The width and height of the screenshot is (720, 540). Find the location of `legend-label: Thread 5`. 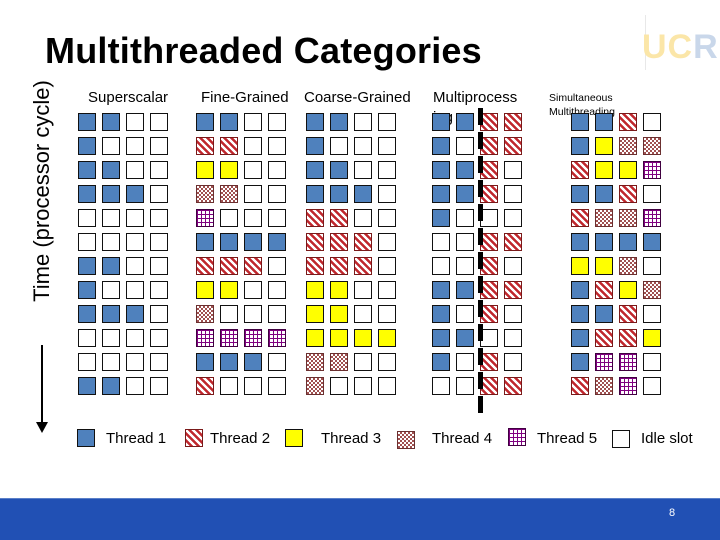

legend-label: Thread 5 is located at coordinates (567, 438).